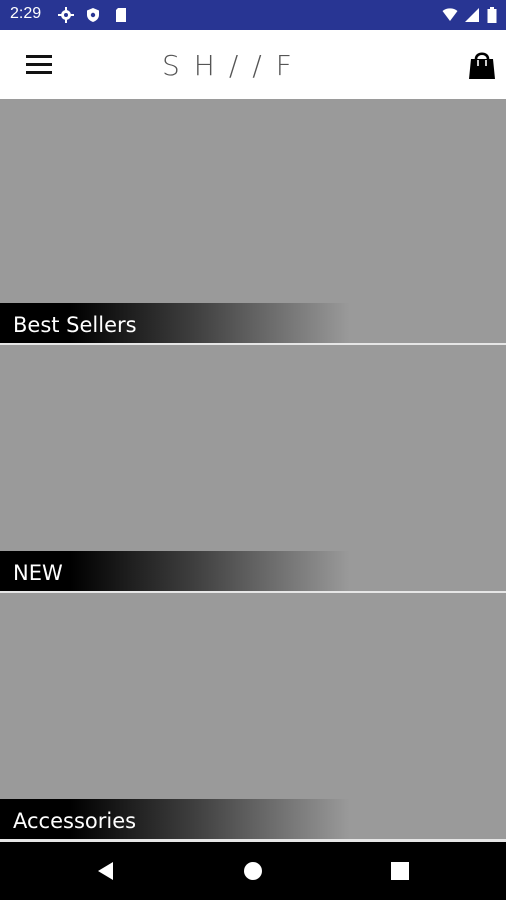 The image size is (506, 900). I want to click on hamburger-menu-icon, so click(39, 64).